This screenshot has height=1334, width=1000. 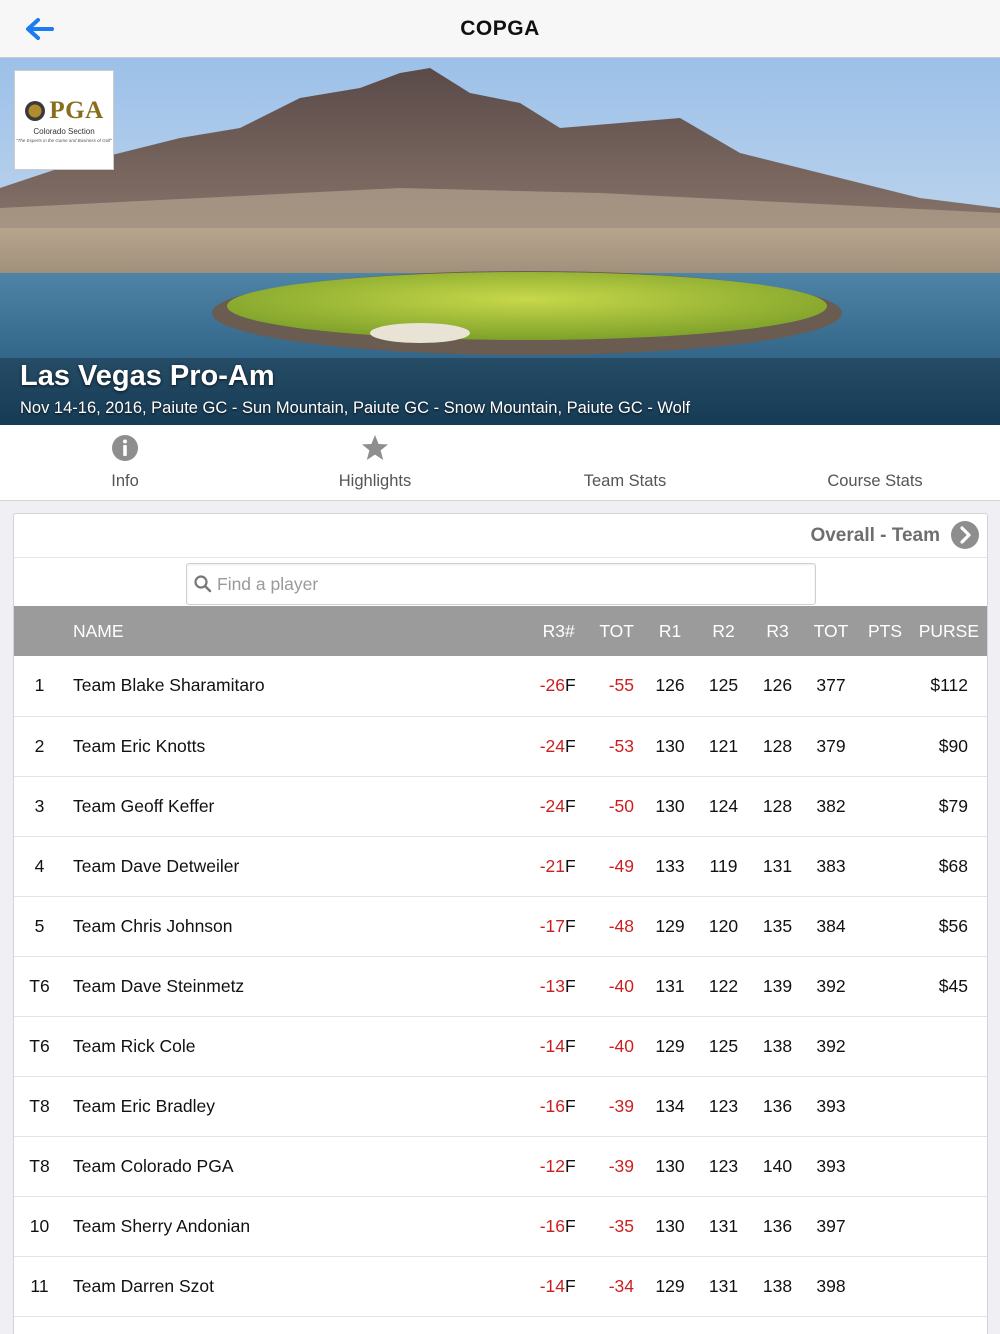 I want to click on row-r2: 122, so click(x=723, y=985).